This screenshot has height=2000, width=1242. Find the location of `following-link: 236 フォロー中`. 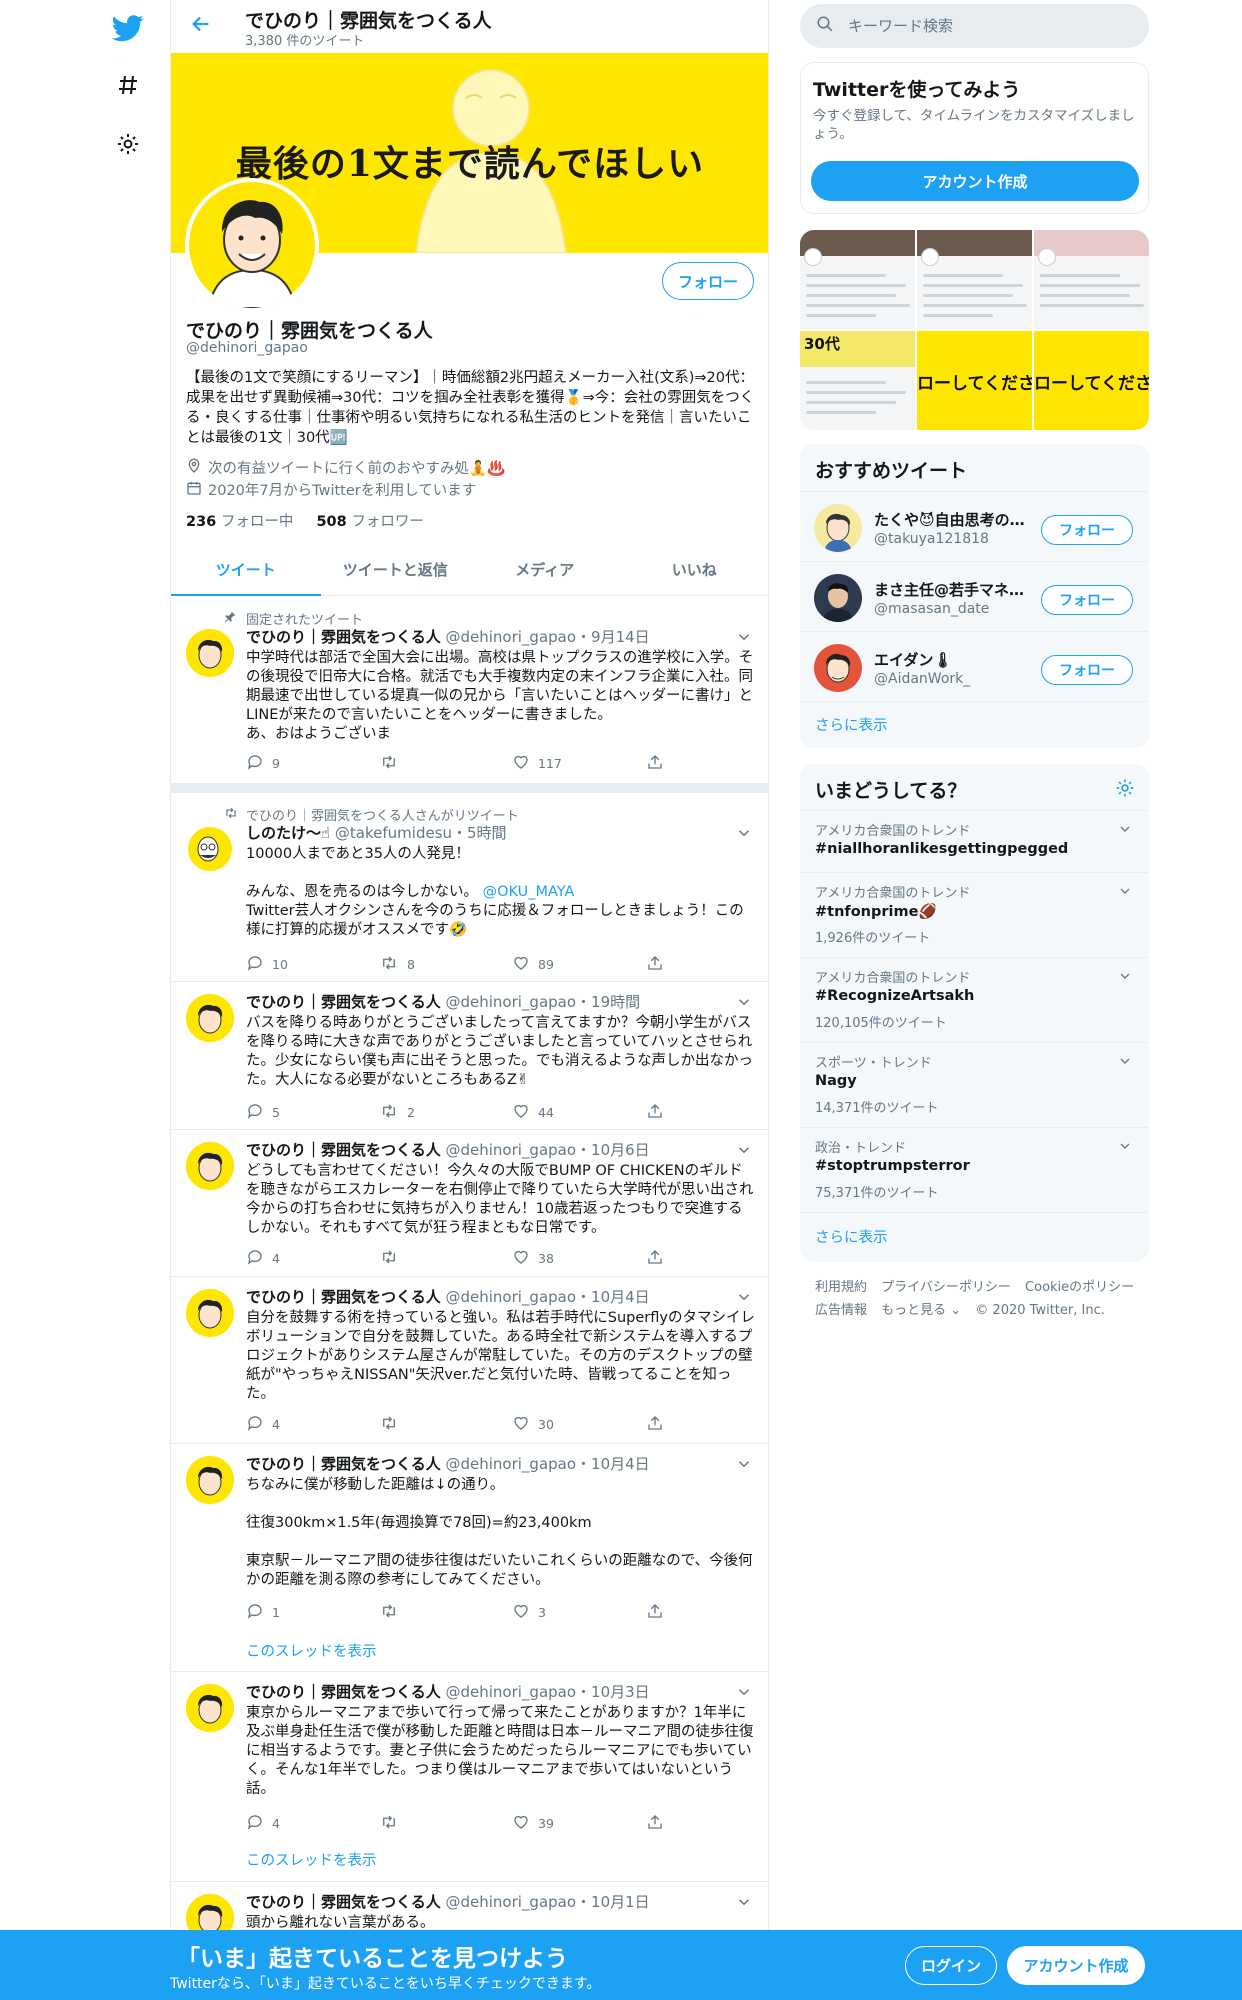

following-link: 236 フォロー中 is located at coordinates (239, 522).